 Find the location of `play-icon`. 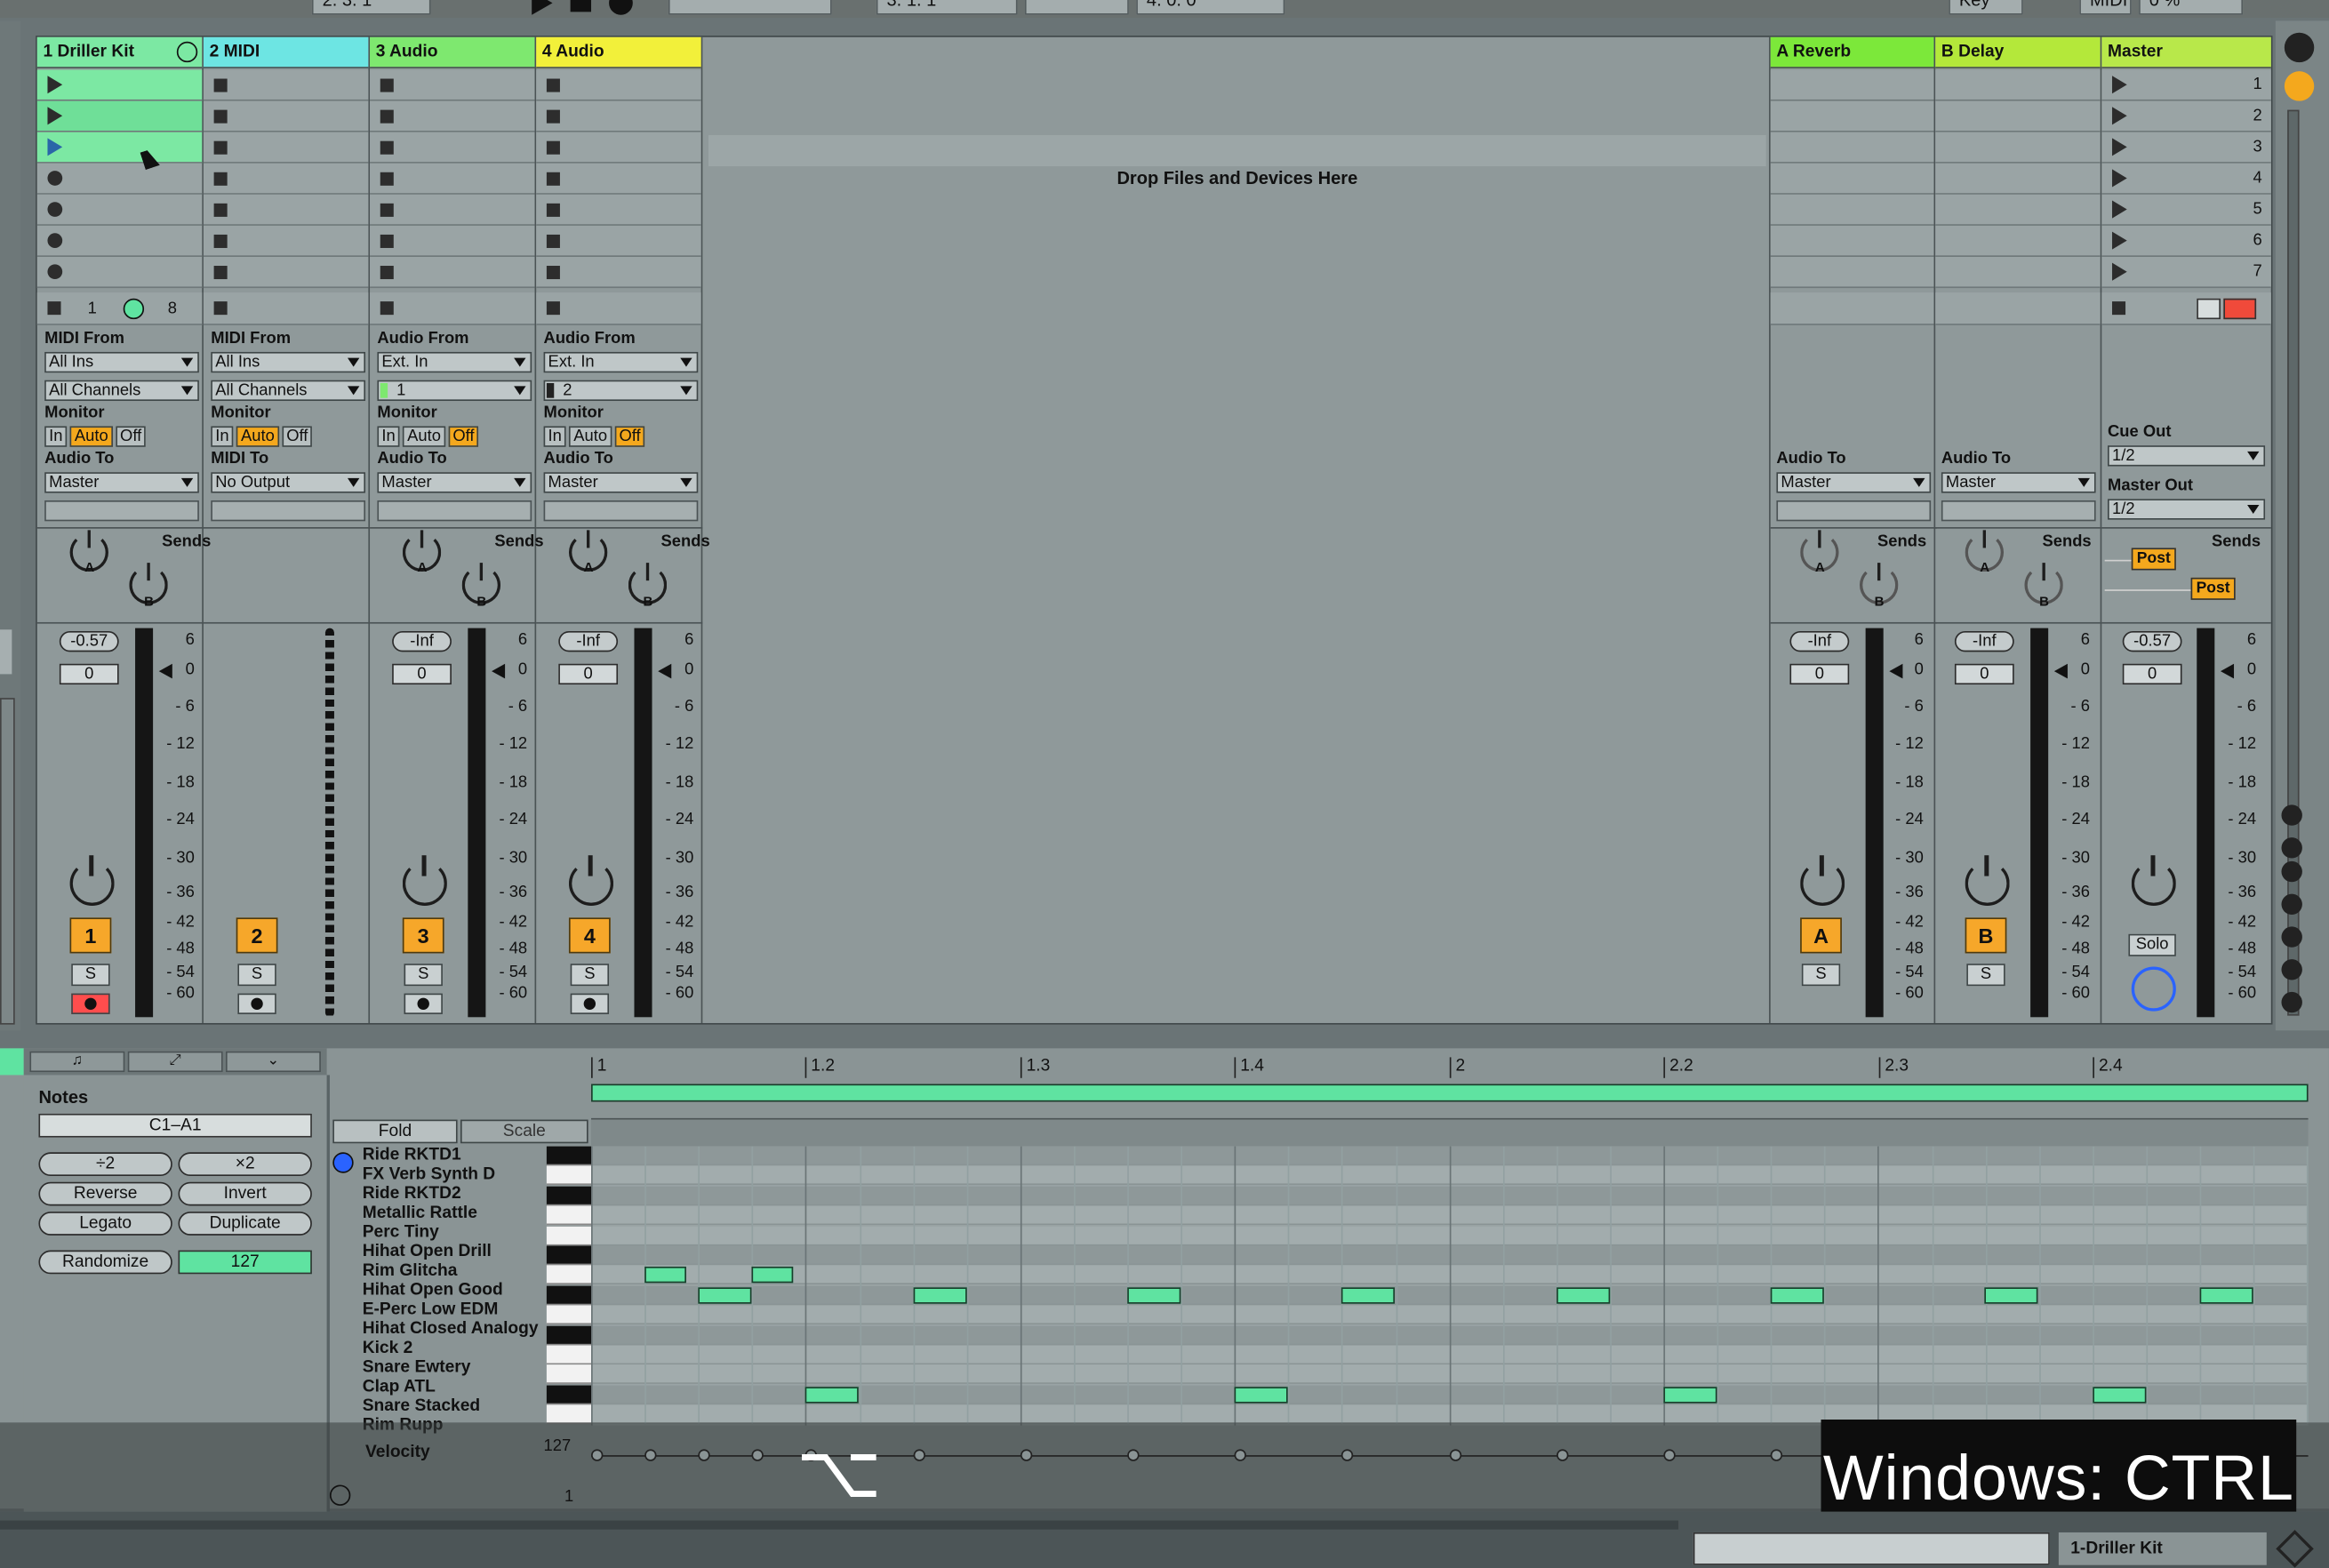

play-icon is located at coordinates (542, 7).